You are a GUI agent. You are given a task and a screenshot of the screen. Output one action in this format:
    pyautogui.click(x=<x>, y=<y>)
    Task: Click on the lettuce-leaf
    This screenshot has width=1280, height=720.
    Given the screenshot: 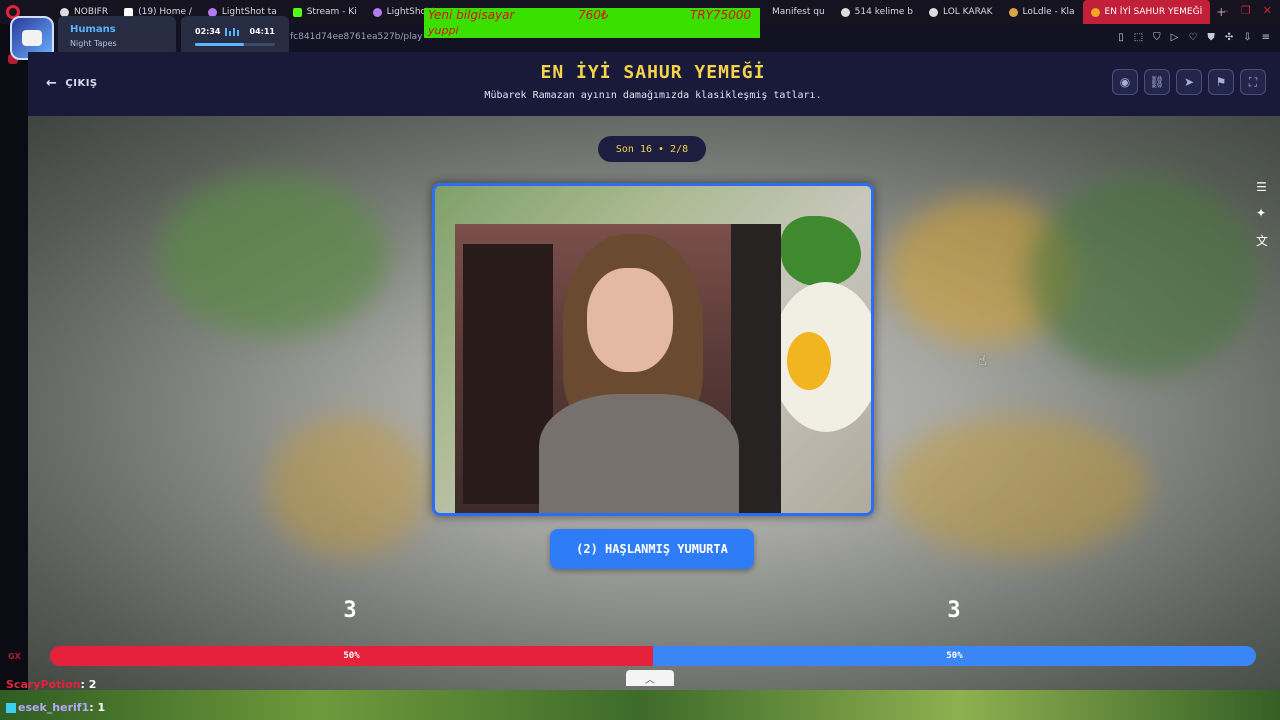 What is the action you would take?
    pyautogui.click(x=821, y=251)
    